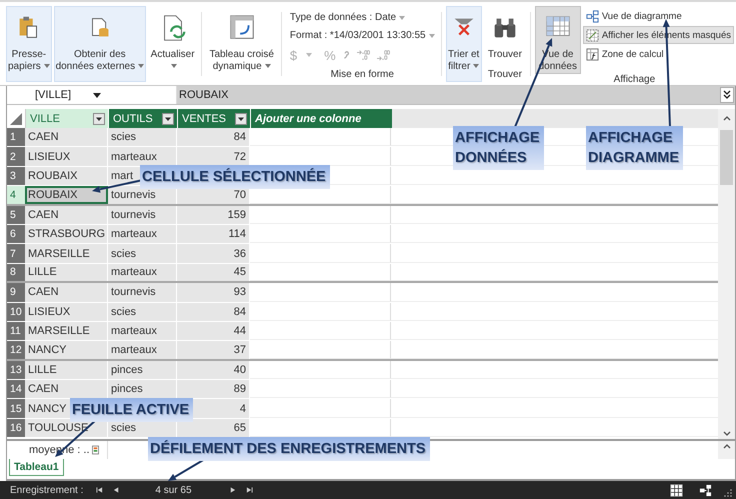  What do you see at coordinates (16, 311) in the screenshot?
I see `row-number: 10` at bounding box center [16, 311].